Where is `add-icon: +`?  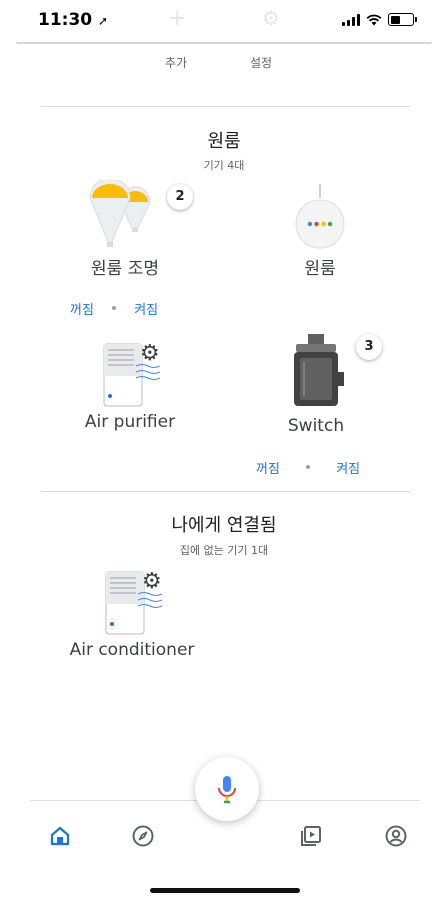 add-icon: + is located at coordinates (177, 18).